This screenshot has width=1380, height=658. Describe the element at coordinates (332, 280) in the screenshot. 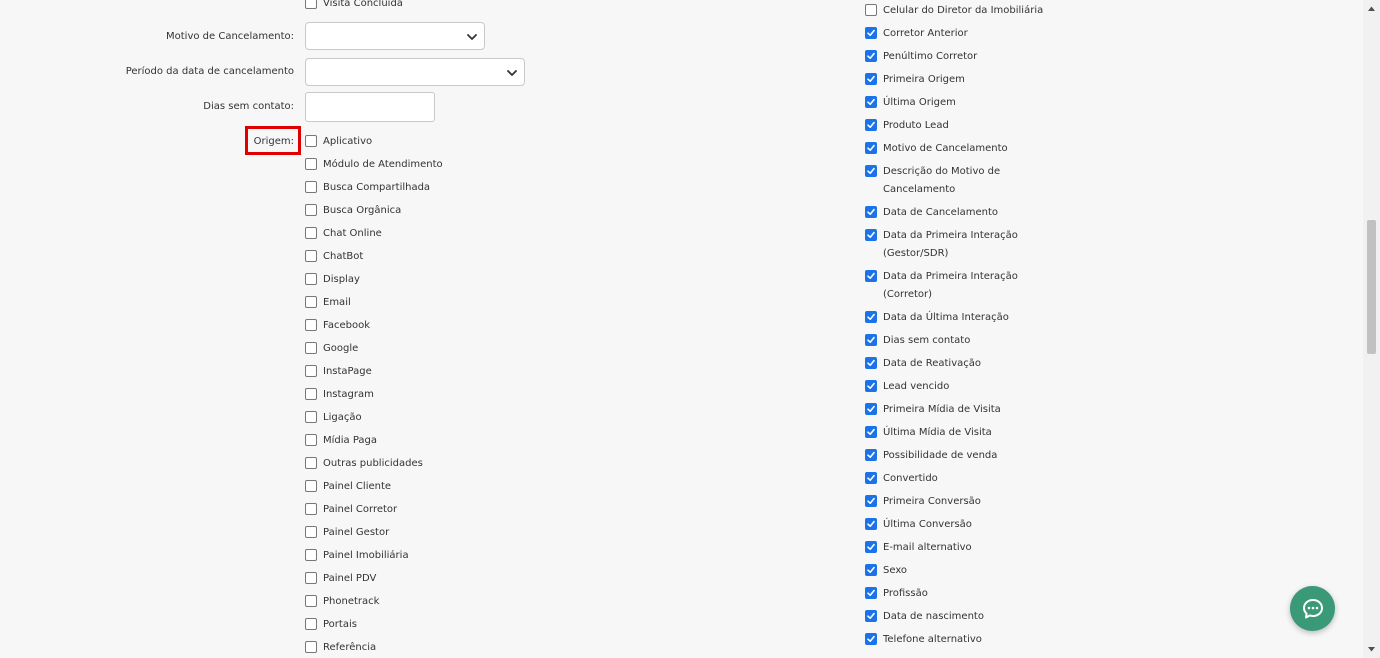

I see `origin-option: Display` at that location.